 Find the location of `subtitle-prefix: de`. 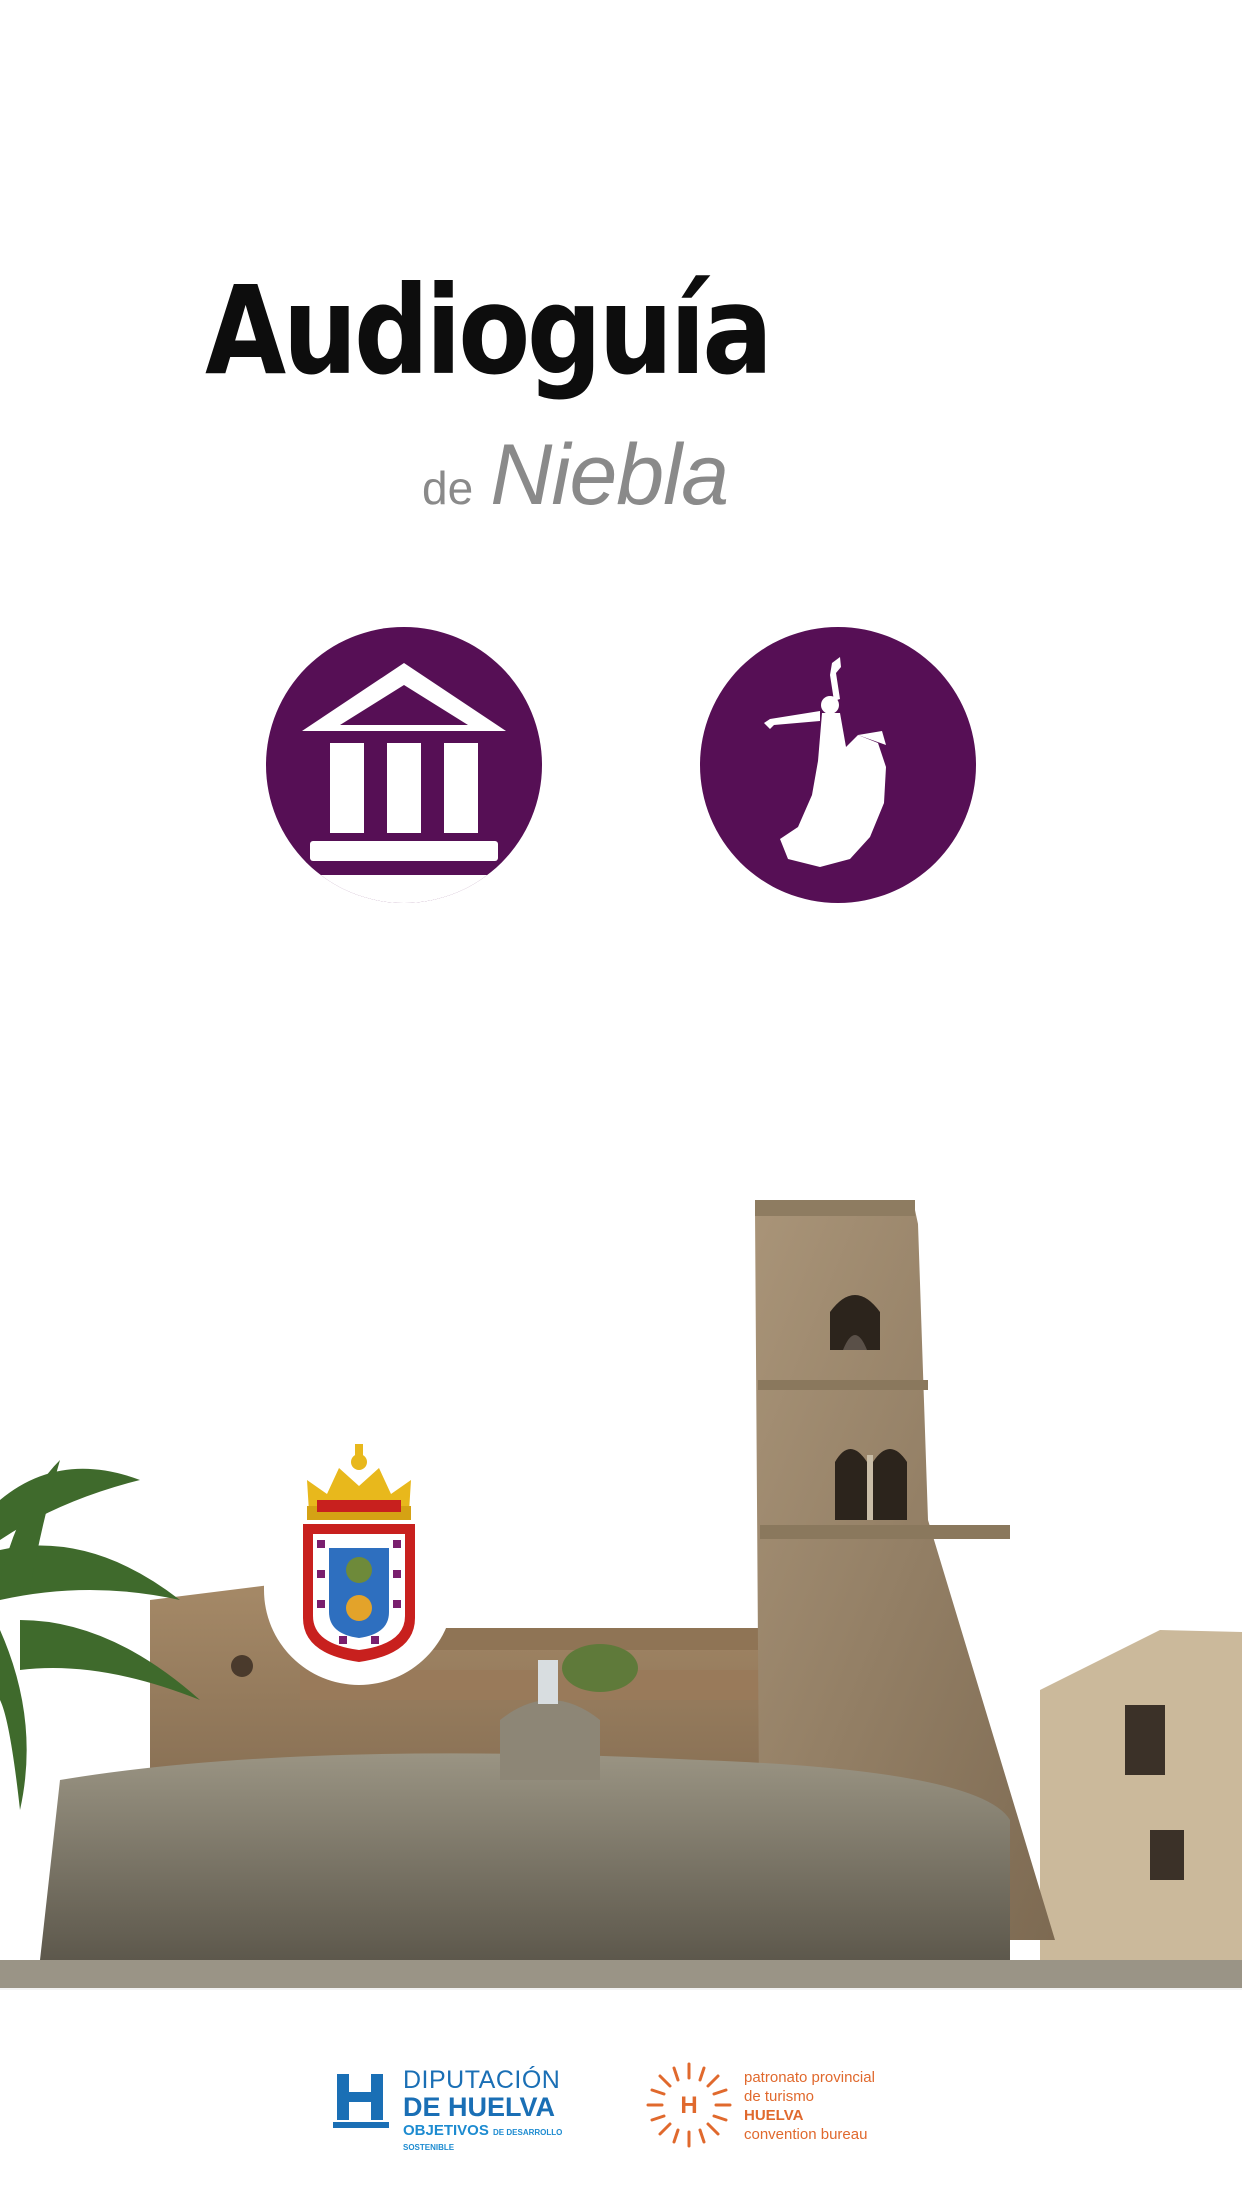

subtitle-prefix: de is located at coordinates (448, 488).